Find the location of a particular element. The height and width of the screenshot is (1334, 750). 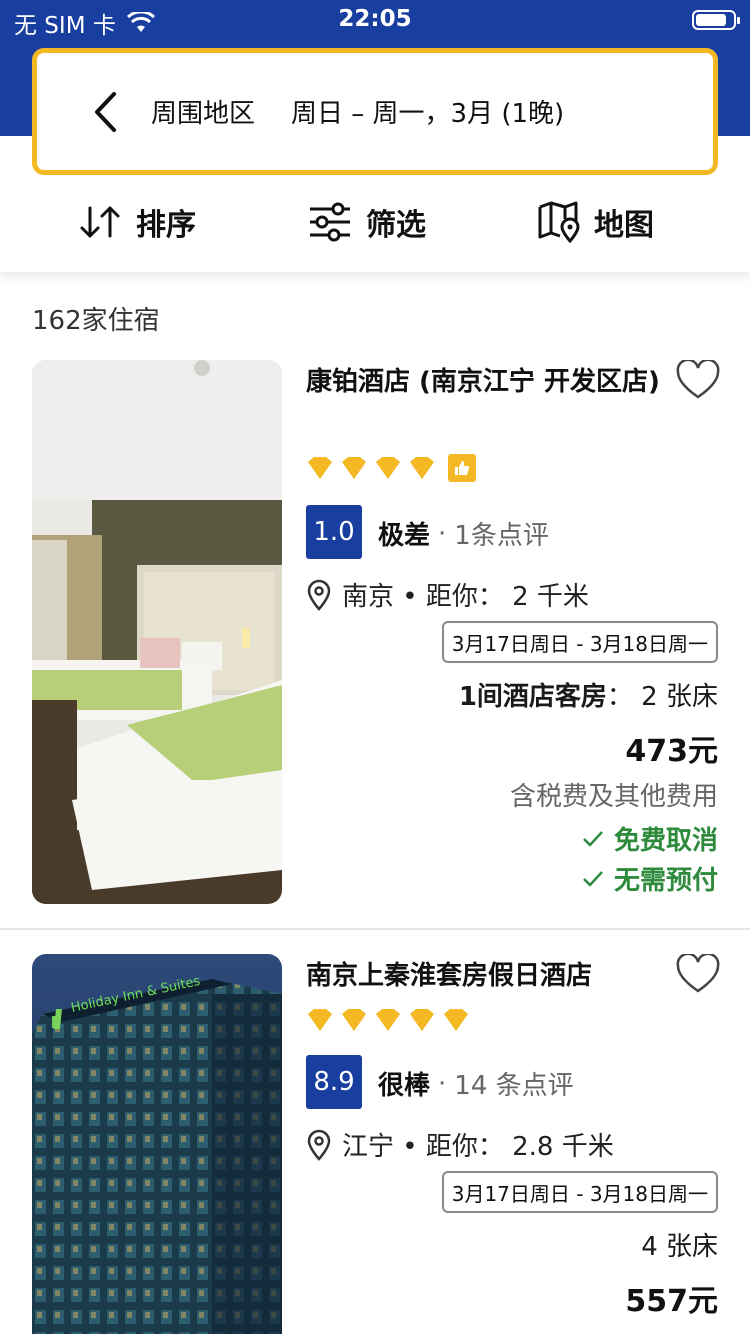

filter-label: 筛选 is located at coordinates (396, 225).